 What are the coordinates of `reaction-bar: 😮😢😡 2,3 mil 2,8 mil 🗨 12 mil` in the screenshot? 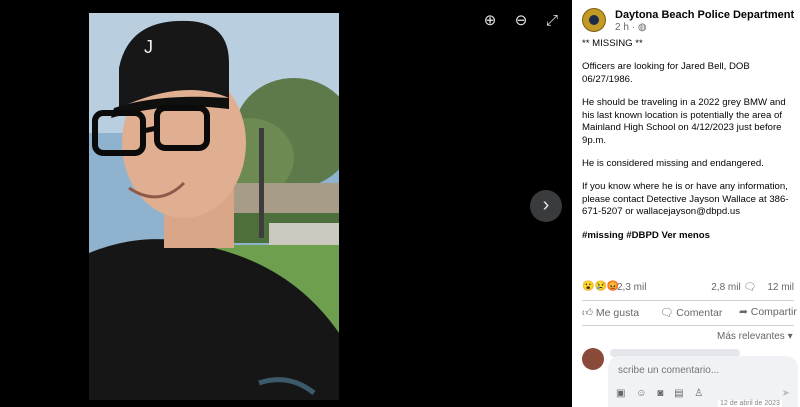 It's located at (688, 288).